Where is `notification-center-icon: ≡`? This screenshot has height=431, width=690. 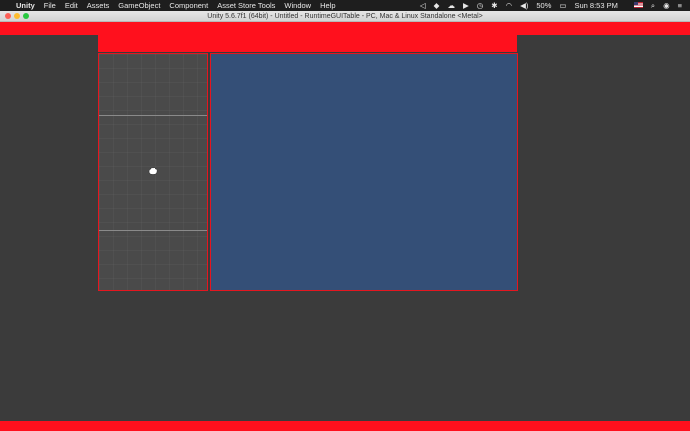
notification-center-icon: ≡ is located at coordinates (680, 5).